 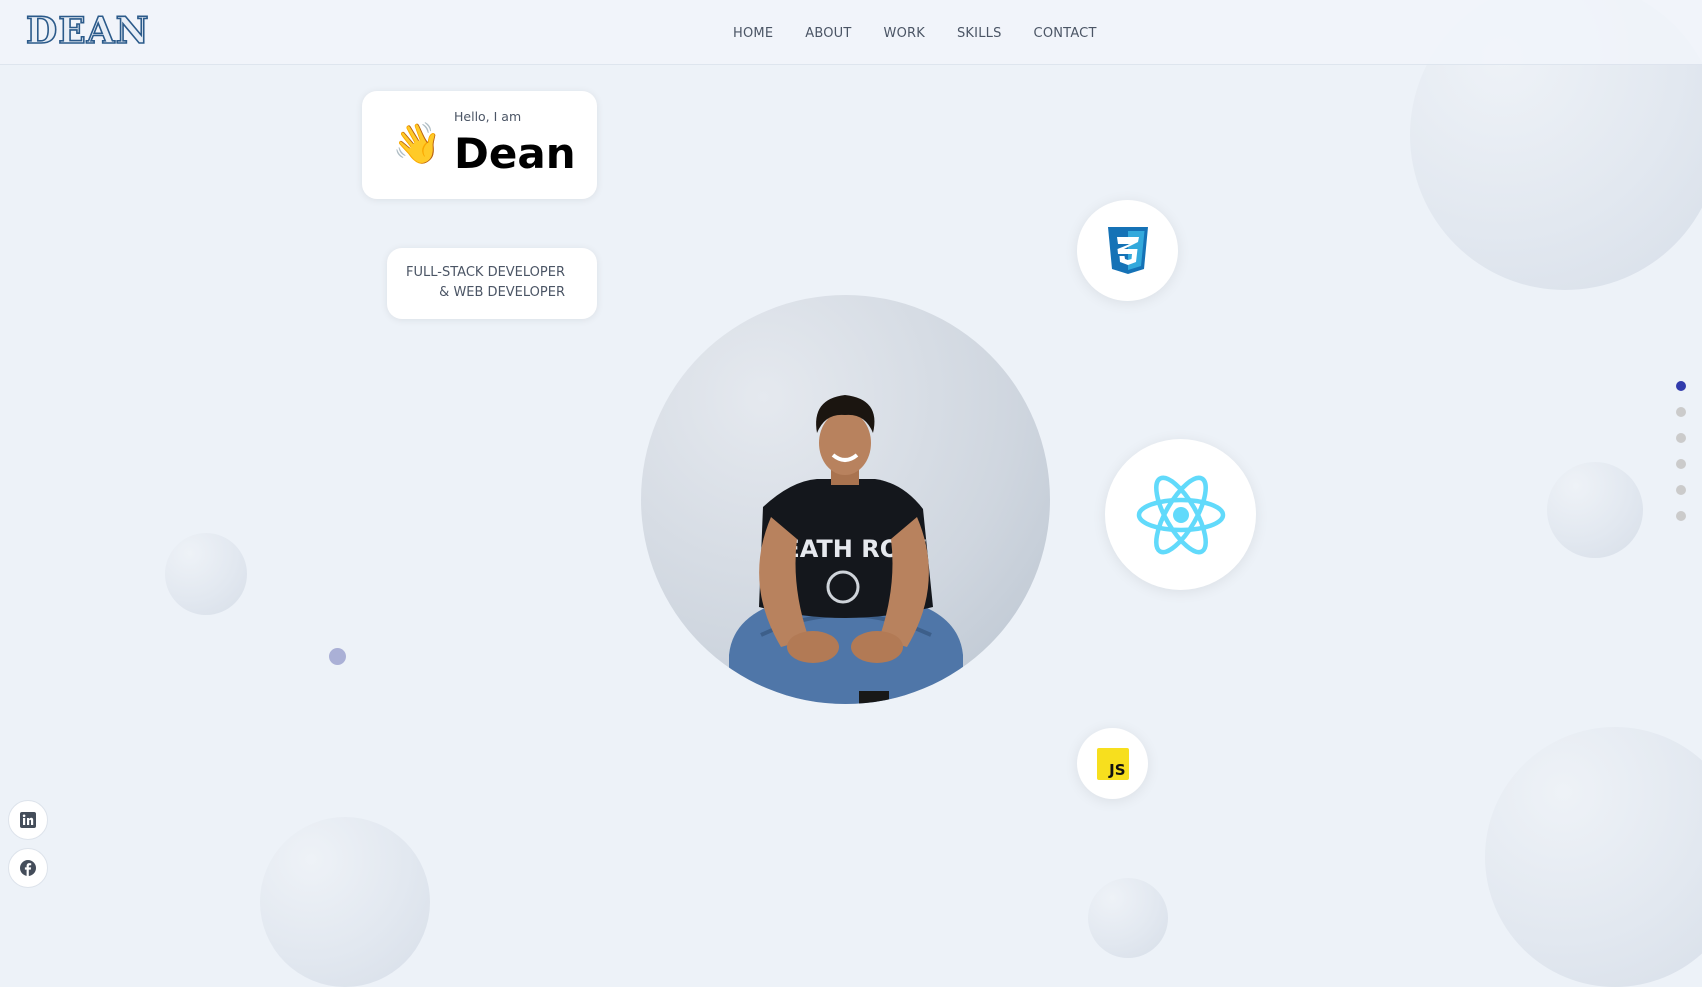 What do you see at coordinates (515, 153) in the screenshot?
I see `hero-name: Dean` at bounding box center [515, 153].